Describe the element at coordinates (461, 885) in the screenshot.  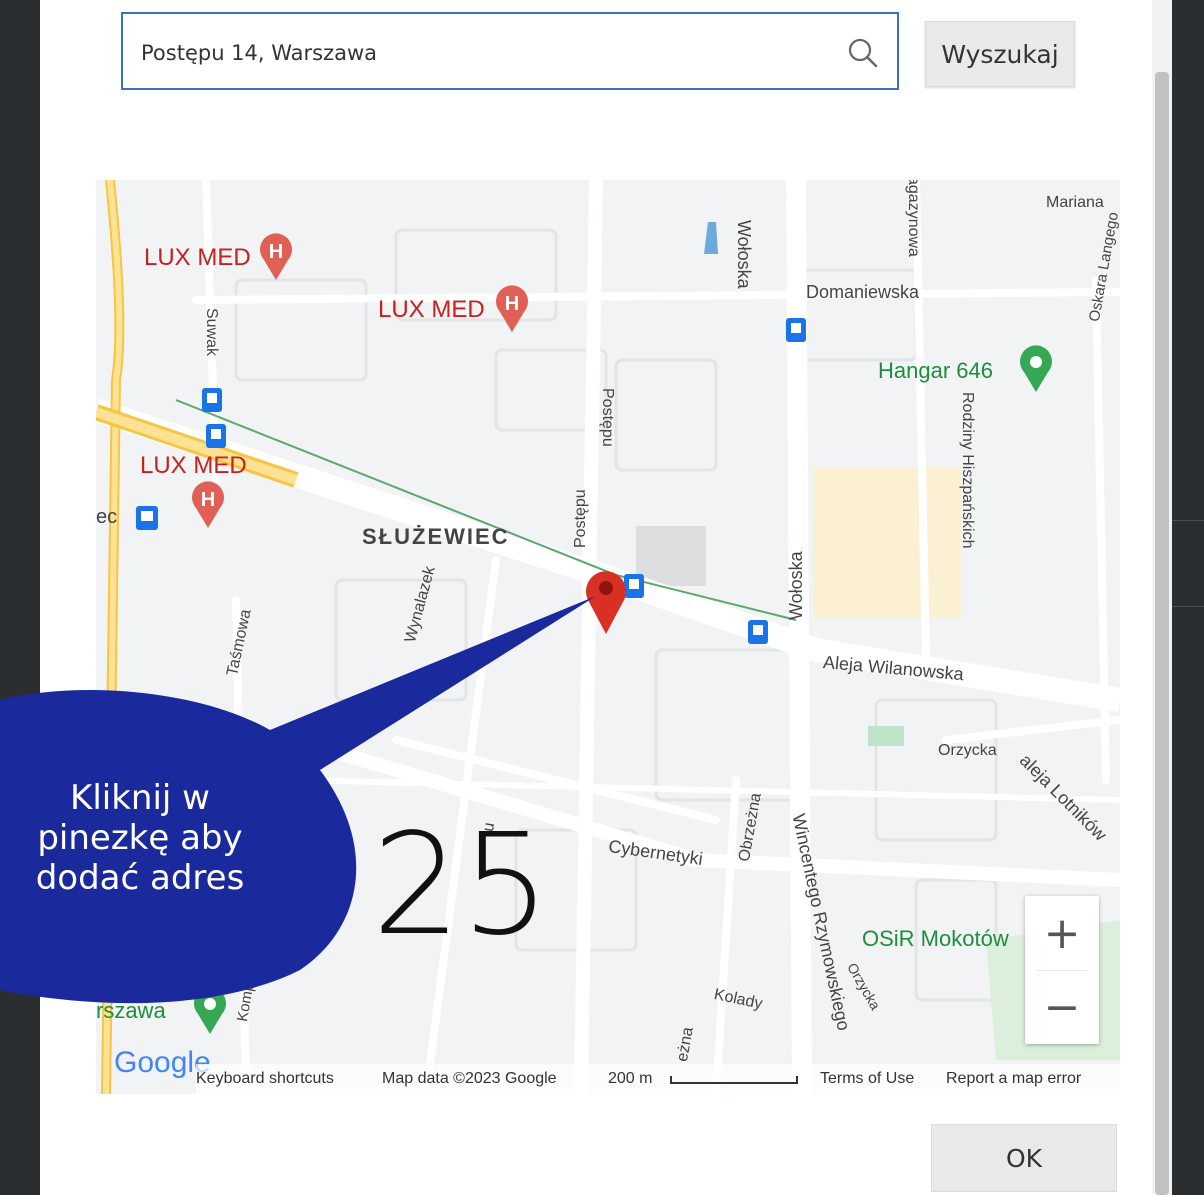
I see `step-number: 25` at that location.